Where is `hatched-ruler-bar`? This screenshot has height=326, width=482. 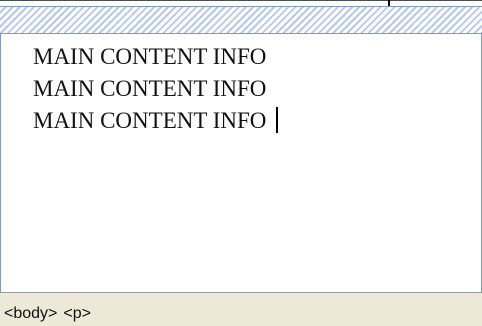
hatched-ruler-bar is located at coordinates (241, 20).